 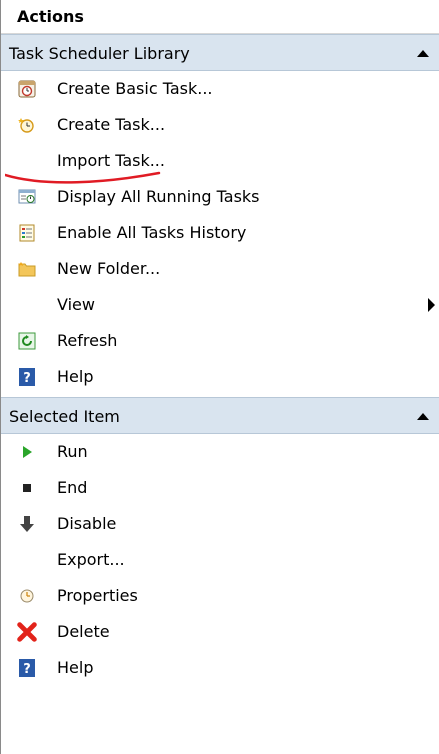 What do you see at coordinates (27, 269) in the screenshot?
I see `folder-icon` at bounding box center [27, 269].